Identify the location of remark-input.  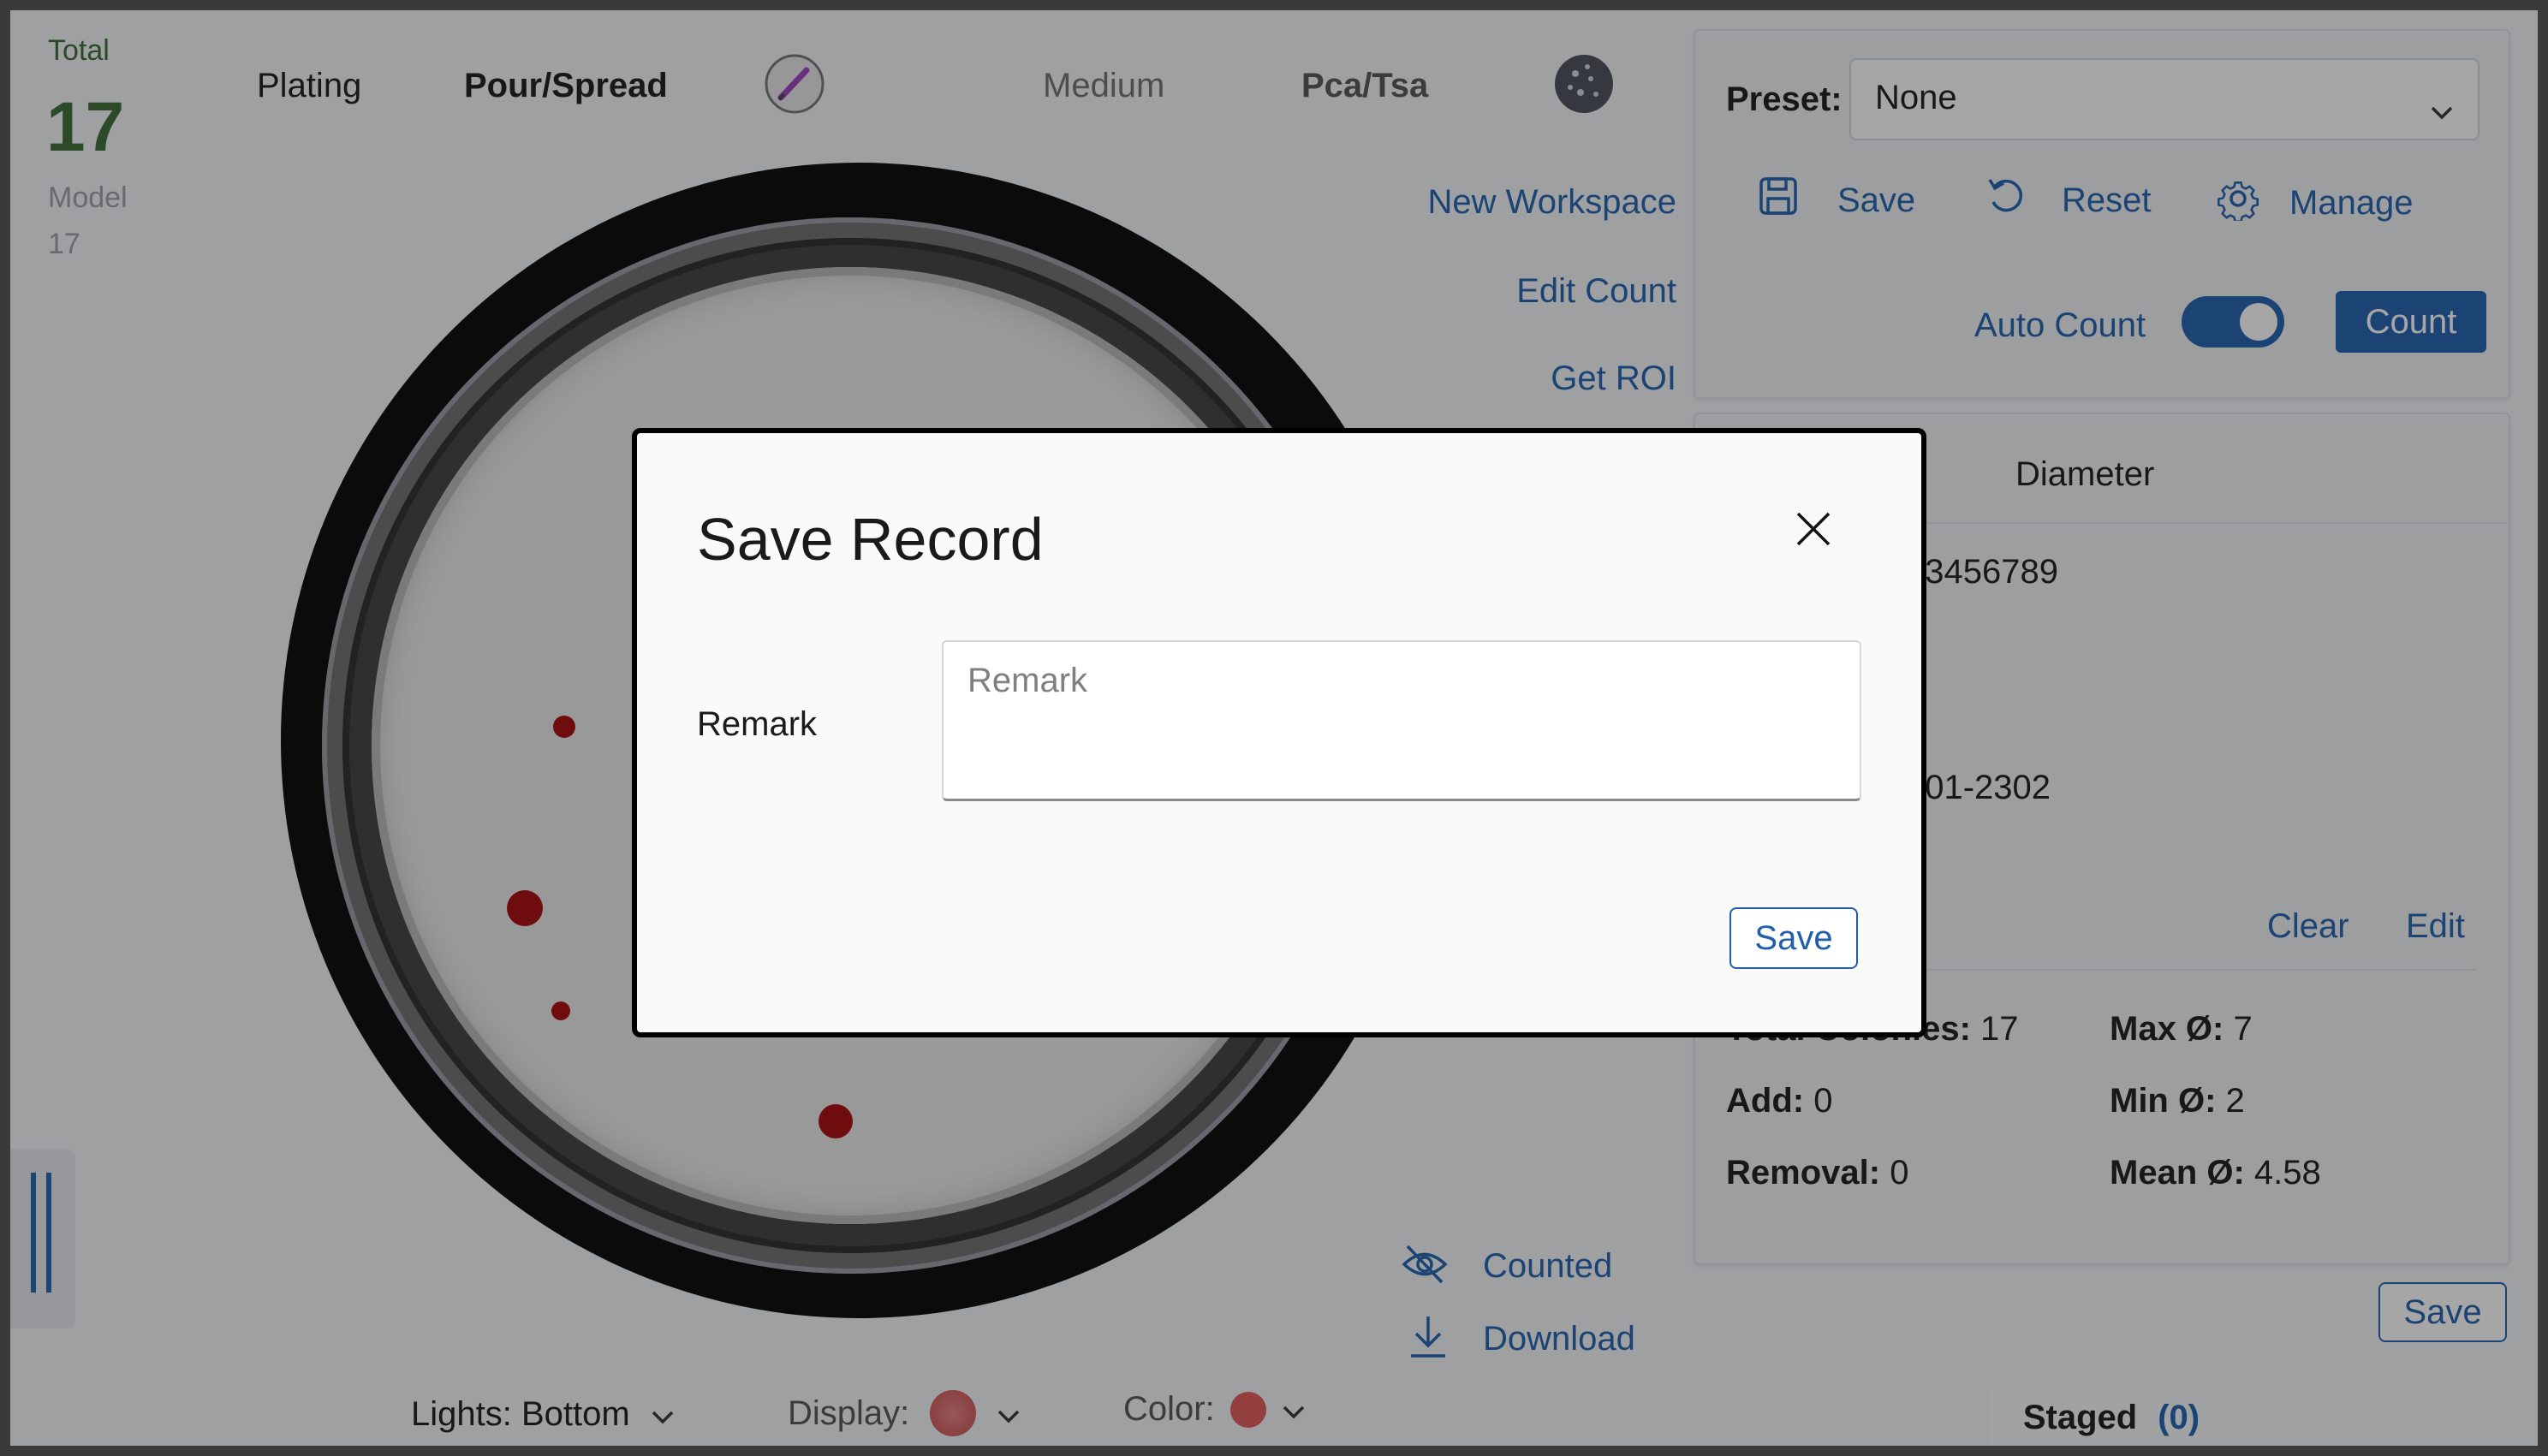
(1395, 681).